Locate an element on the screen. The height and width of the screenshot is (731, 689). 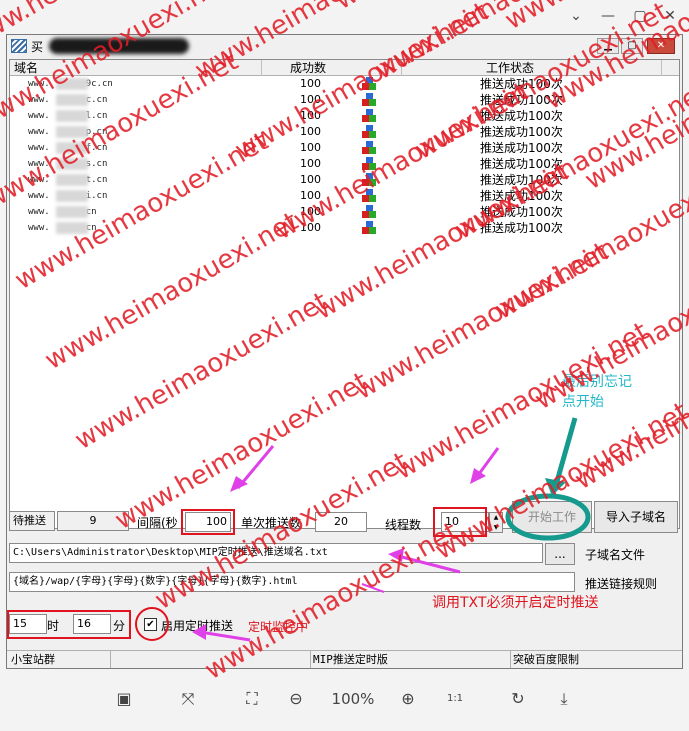
maximize-icon: ▢ is located at coordinates (640, 16).